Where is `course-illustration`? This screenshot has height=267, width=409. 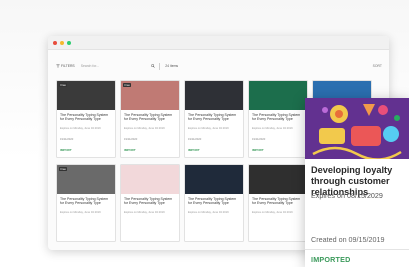 course-illustration is located at coordinates (357, 129).